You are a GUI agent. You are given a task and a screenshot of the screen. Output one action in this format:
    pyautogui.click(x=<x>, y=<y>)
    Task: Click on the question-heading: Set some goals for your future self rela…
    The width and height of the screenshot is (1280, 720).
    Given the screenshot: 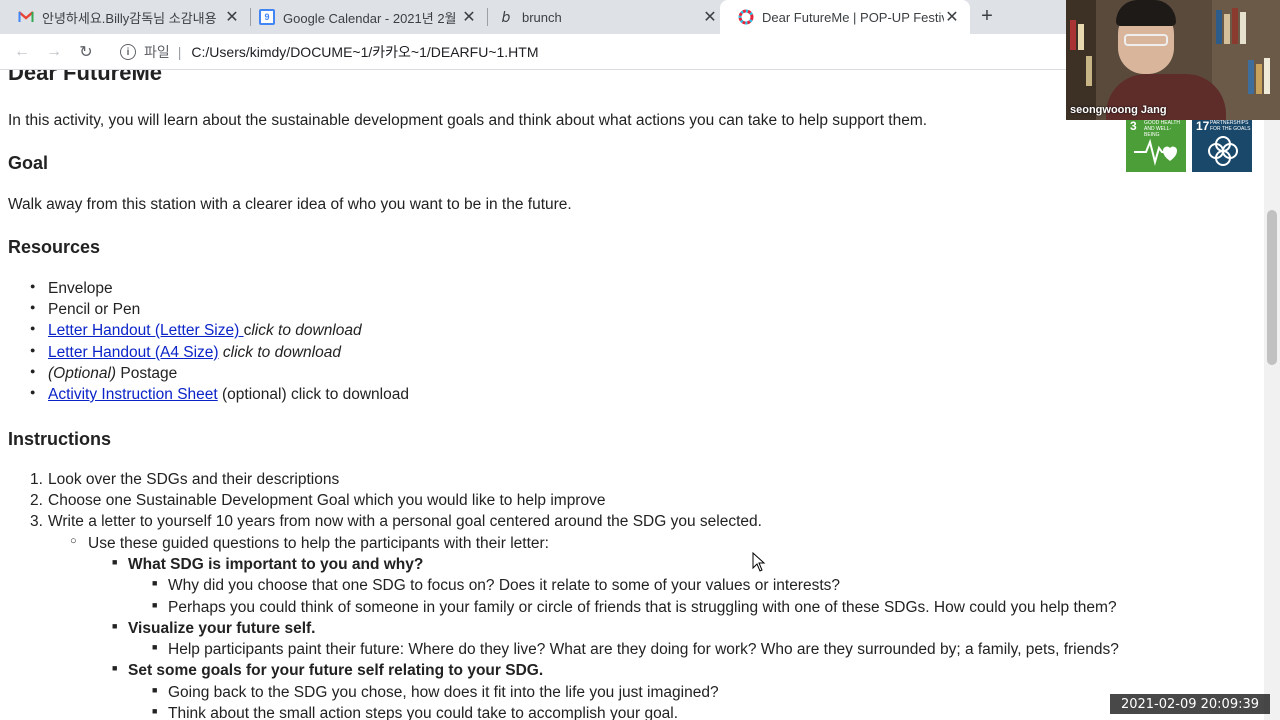 What is the action you would take?
    pyautogui.click(x=336, y=670)
    